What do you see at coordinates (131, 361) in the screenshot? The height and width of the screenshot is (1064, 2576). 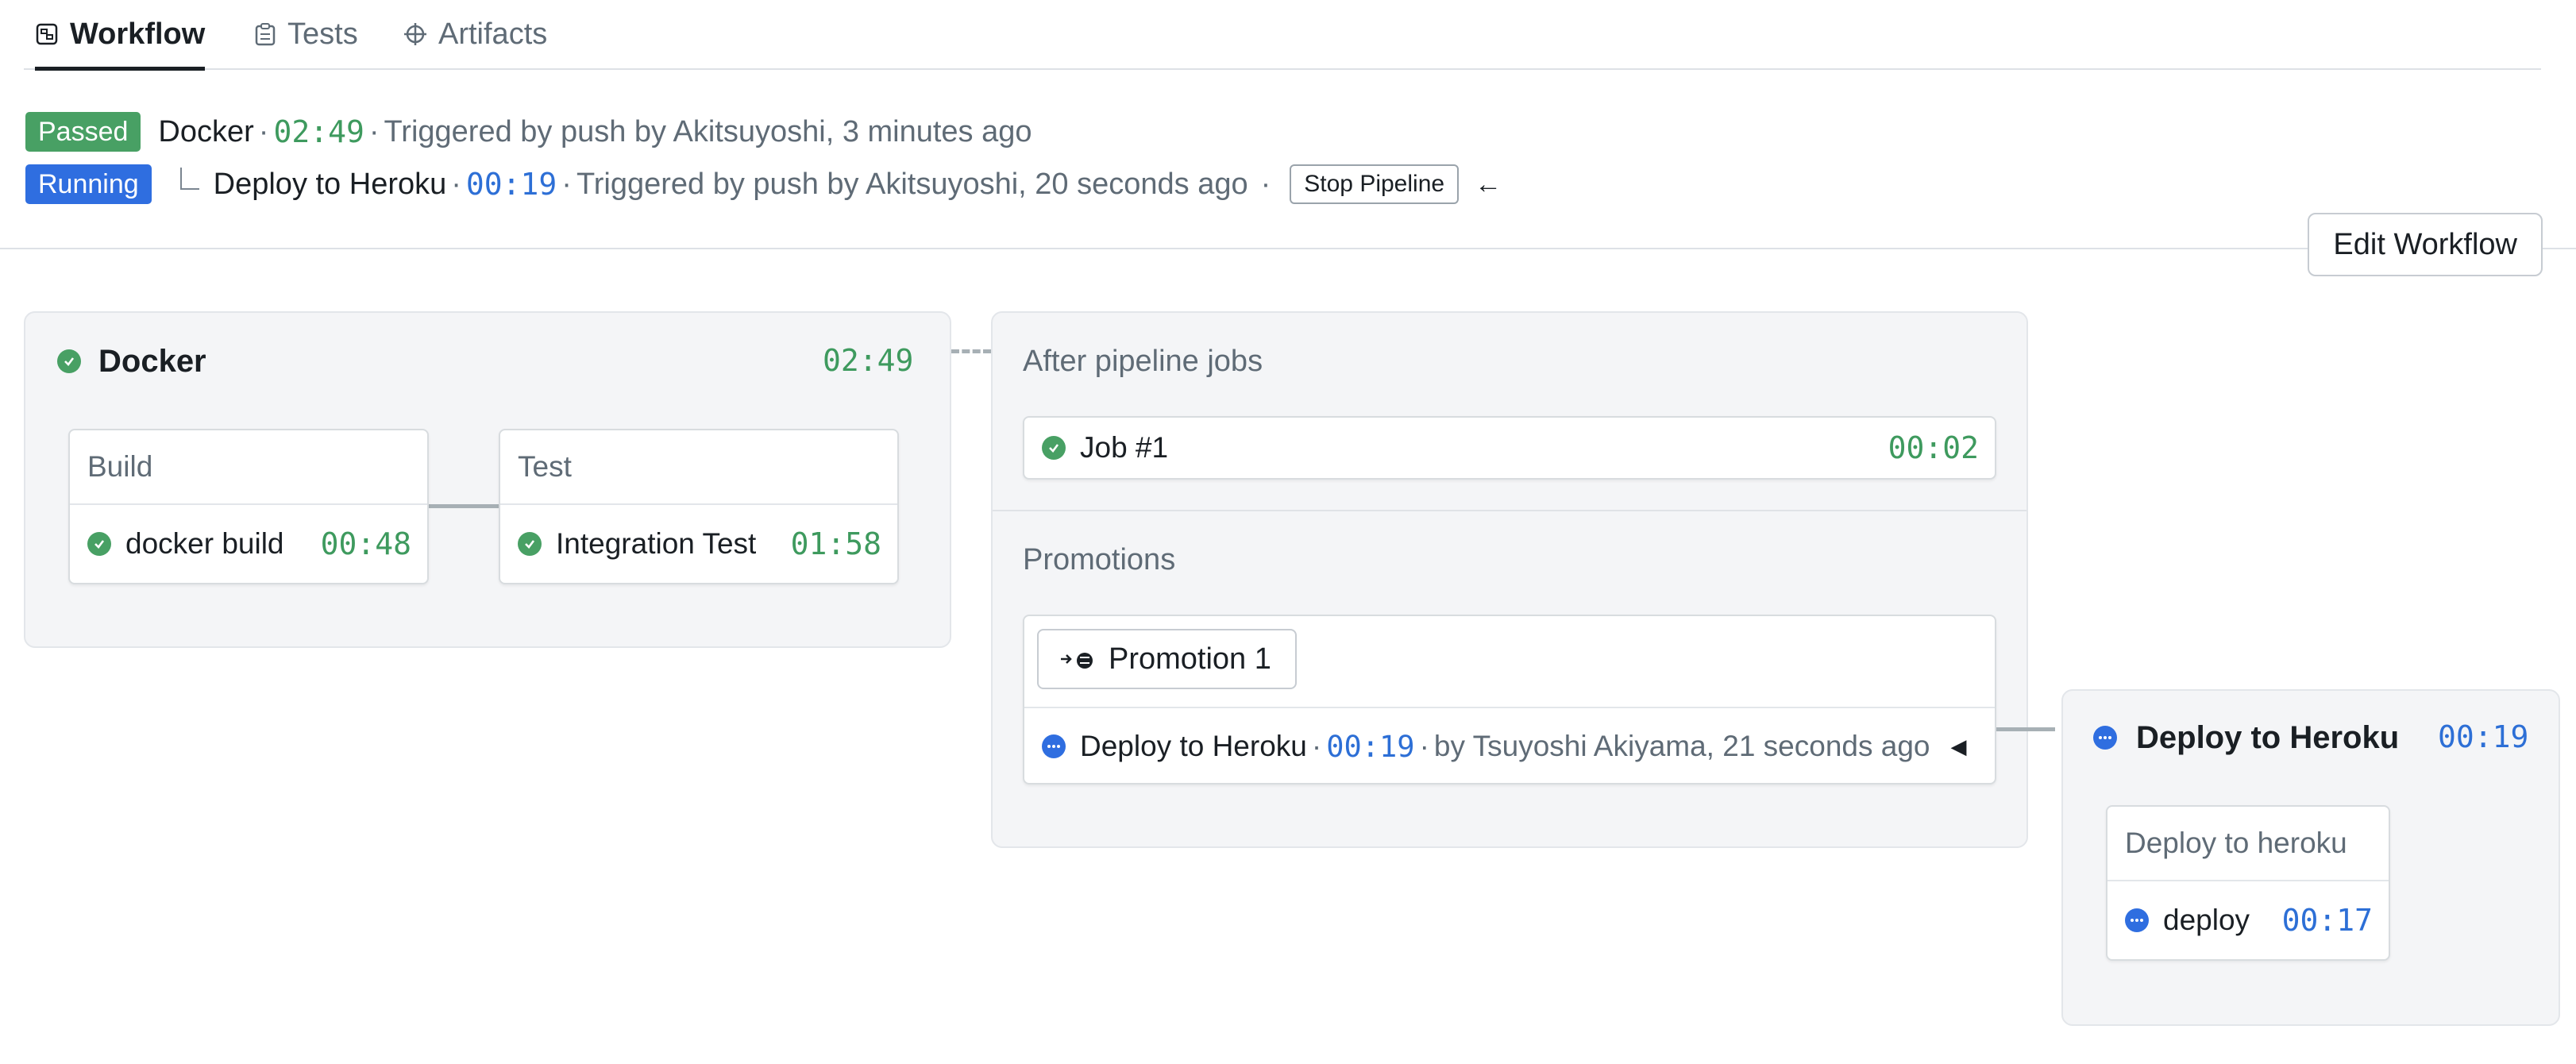 I see `block-title-docker: Docker` at bounding box center [131, 361].